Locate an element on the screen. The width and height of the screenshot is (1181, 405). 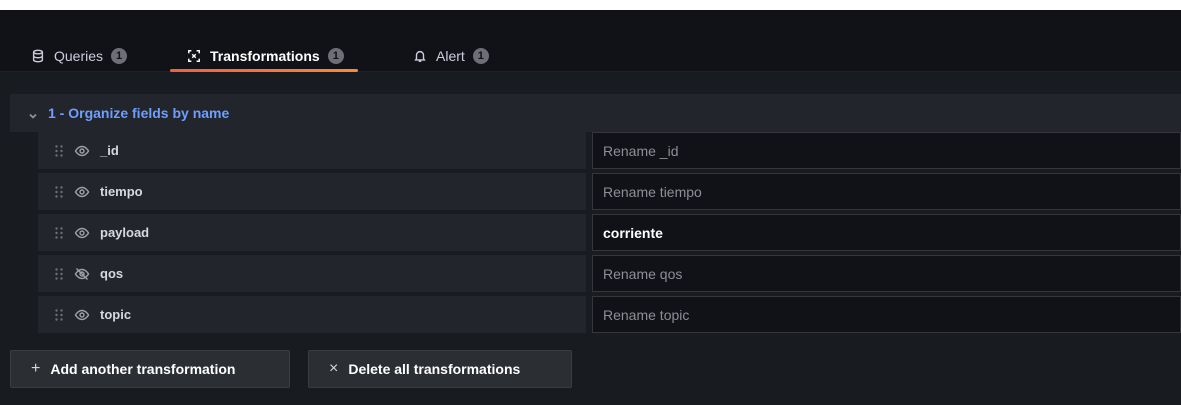
tab-alert: Alert 1 is located at coordinates (450, 56).